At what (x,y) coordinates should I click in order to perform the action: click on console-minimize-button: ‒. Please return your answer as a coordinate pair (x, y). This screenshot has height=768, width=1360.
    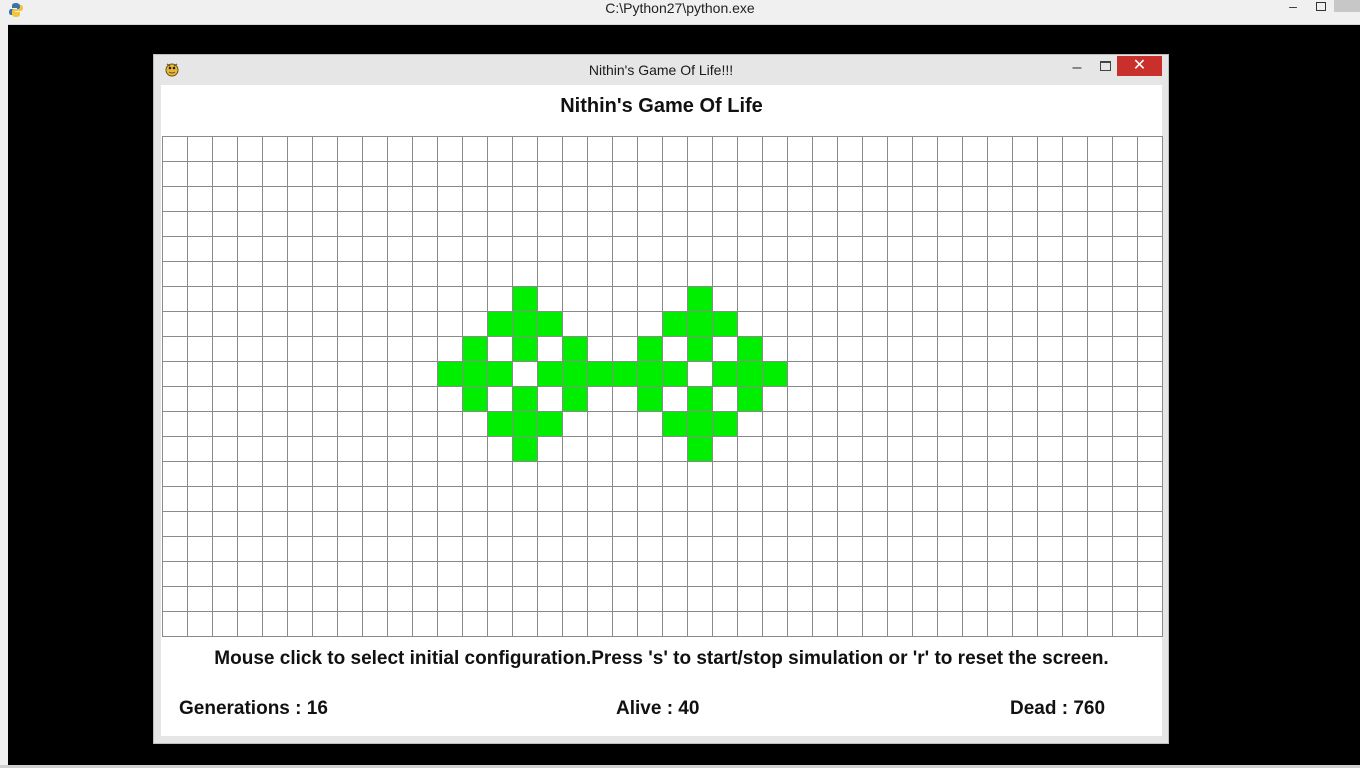
    Looking at the image, I should click on (1293, 7).